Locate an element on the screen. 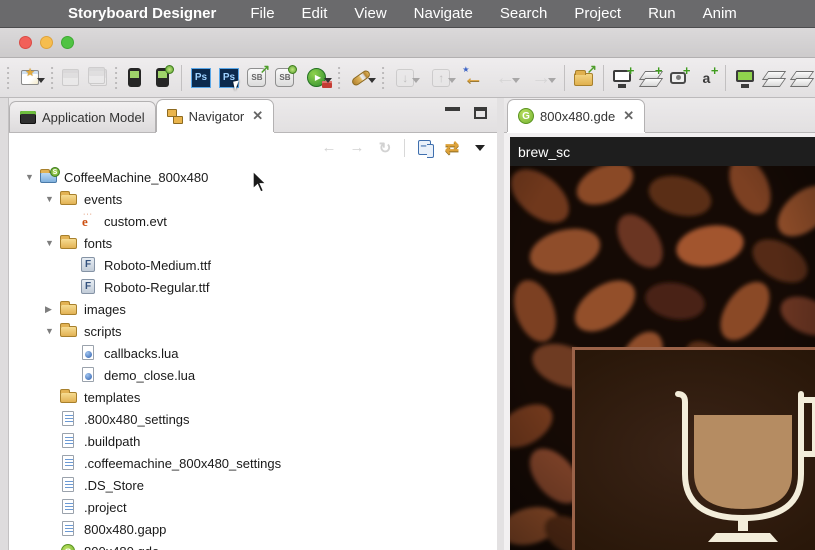 The height and width of the screenshot is (550, 815). tree-row-scripts: ▼ scripts is located at coordinates (253, 331).